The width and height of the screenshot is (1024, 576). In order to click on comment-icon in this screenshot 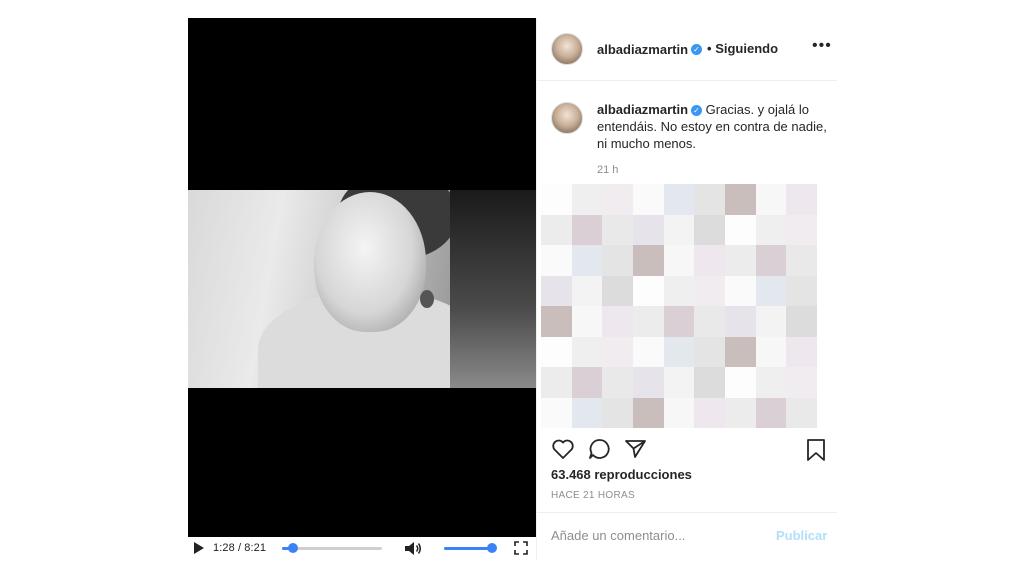, I will do `click(600, 449)`.